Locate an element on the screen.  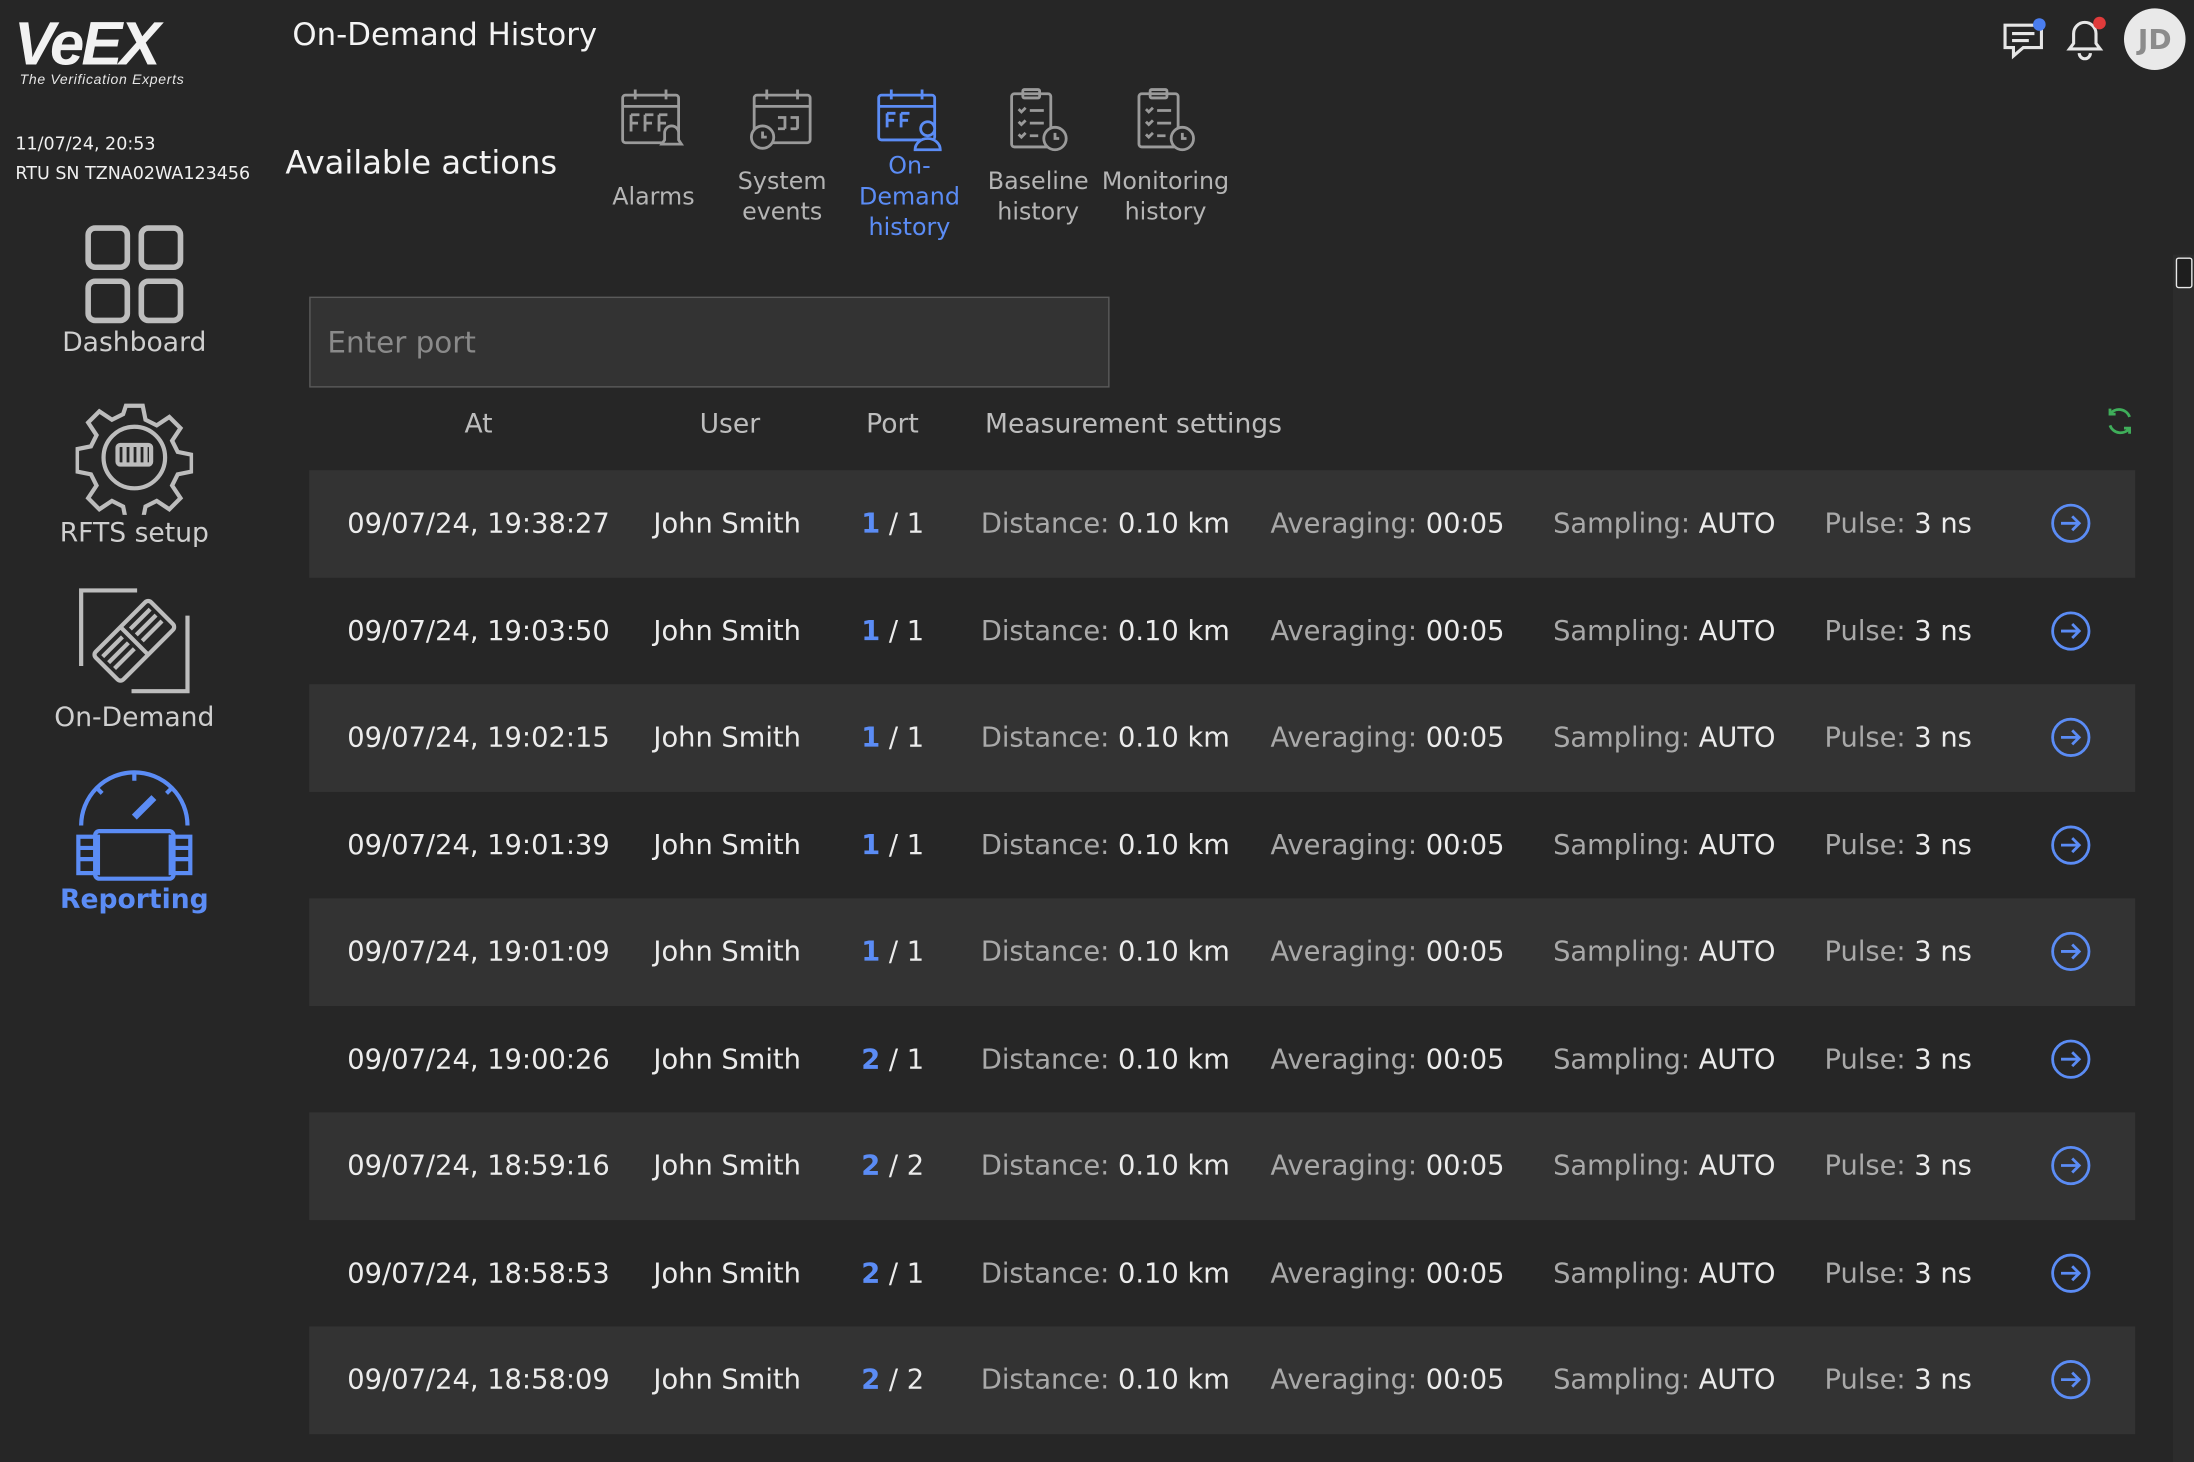
row-port: 2 / 2 is located at coordinates (893, 1380).